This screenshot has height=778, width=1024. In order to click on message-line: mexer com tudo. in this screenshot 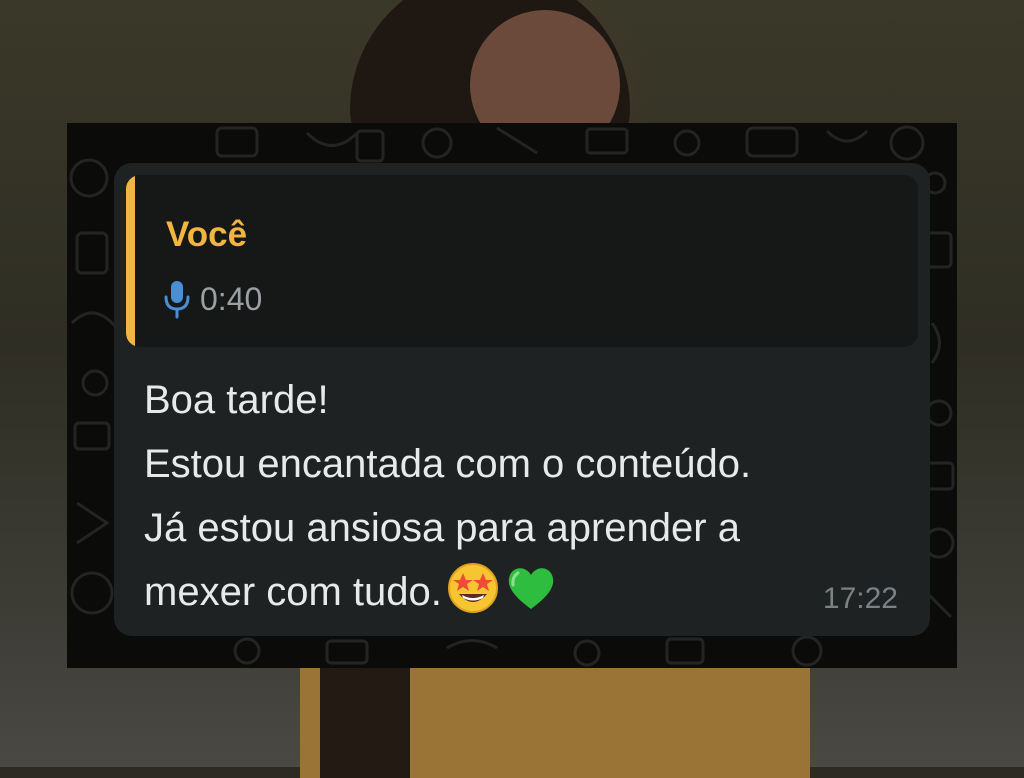, I will do `click(293, 592)`.